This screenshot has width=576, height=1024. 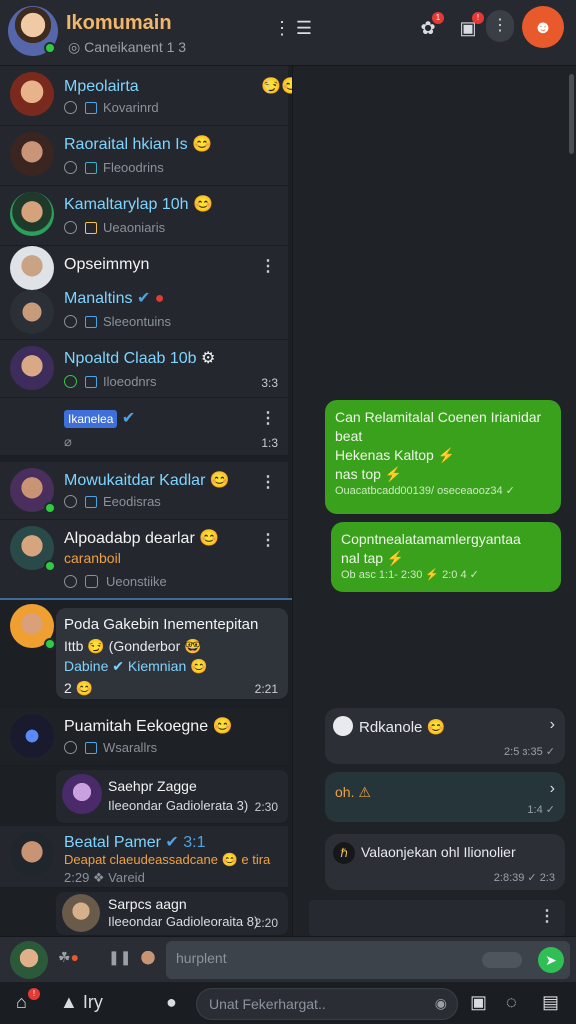 I want to click on message-text: Copntnealatamamlergyantaa, so click(x=431, y=539).